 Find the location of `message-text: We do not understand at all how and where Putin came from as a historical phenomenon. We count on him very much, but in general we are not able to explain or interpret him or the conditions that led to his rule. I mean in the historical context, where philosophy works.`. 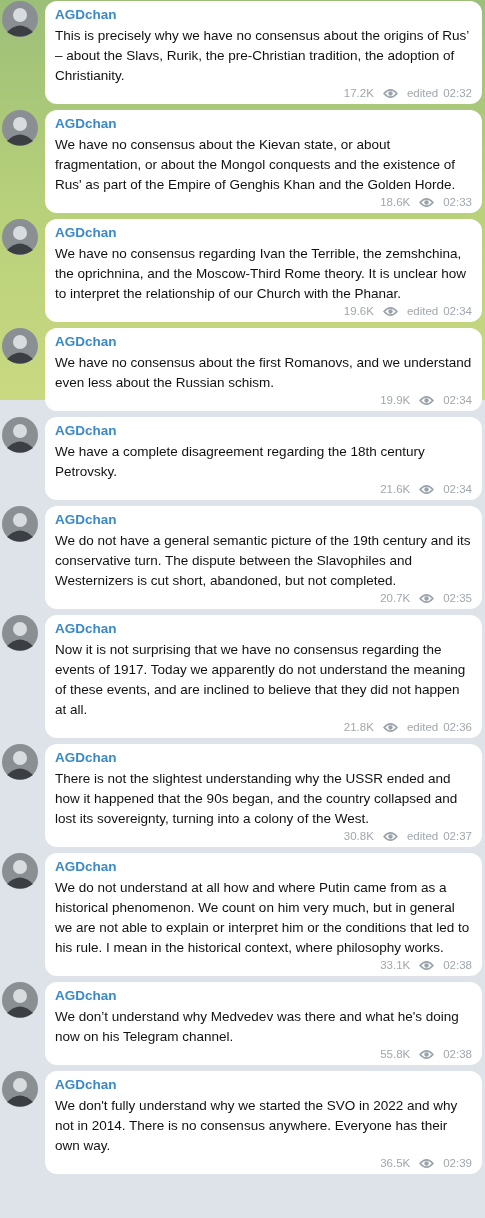

message-text: We do not understand at all how and where Putin came from as a historical phenomenon. We count on him very much, but in general we are not able to explain or interpret him or the conditions that led to his rule. I mean in the historical context, where philosophy works. is located at coordinates (263, 918).